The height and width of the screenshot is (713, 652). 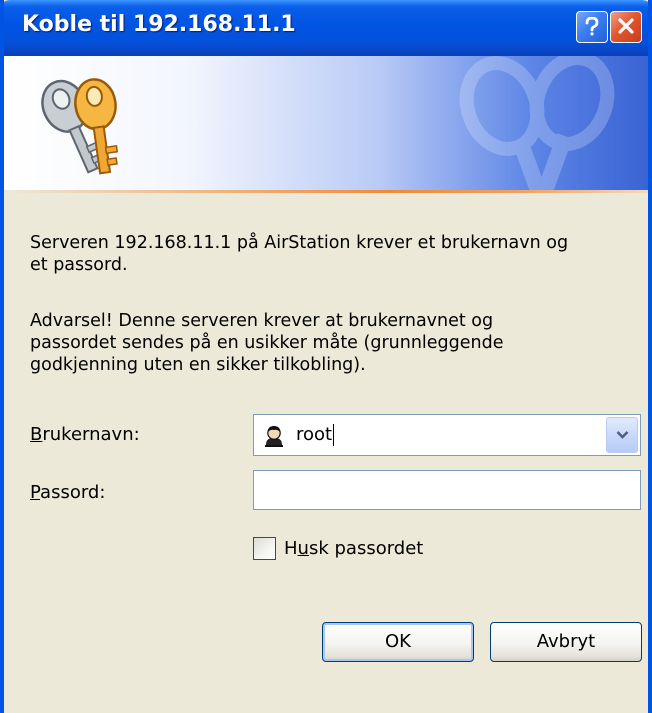 I want to click on username-combobox: root, so click(x=447, y=435).